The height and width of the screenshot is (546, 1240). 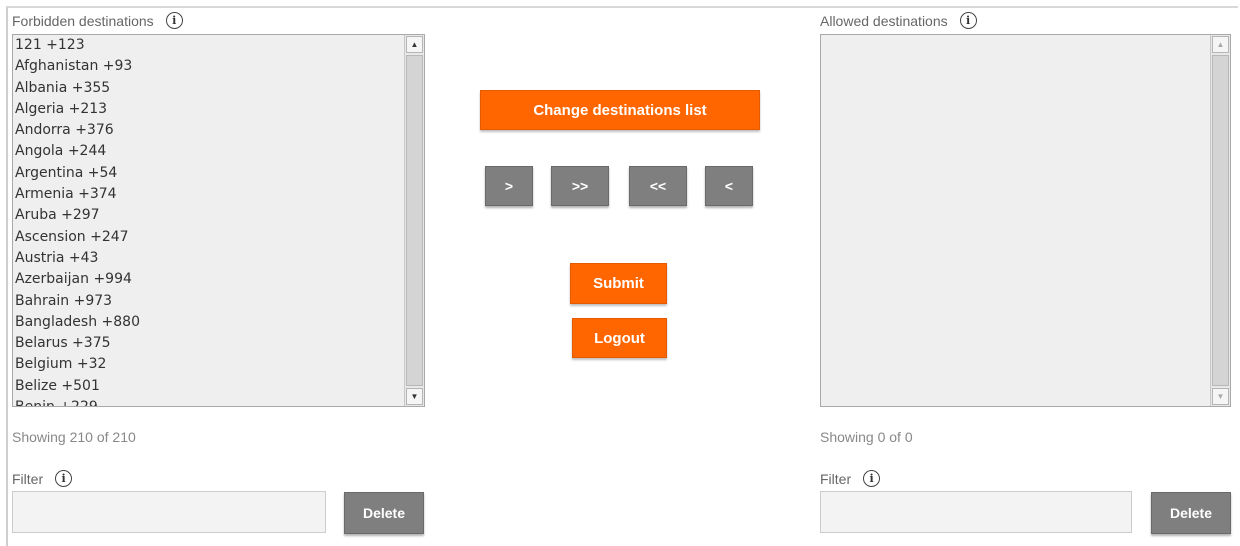 What do you see at coordinates (866, 437) in the screenshot?
I see `allowed-showing-count: Showing 0 of 0` at bounding box center [866, 437].